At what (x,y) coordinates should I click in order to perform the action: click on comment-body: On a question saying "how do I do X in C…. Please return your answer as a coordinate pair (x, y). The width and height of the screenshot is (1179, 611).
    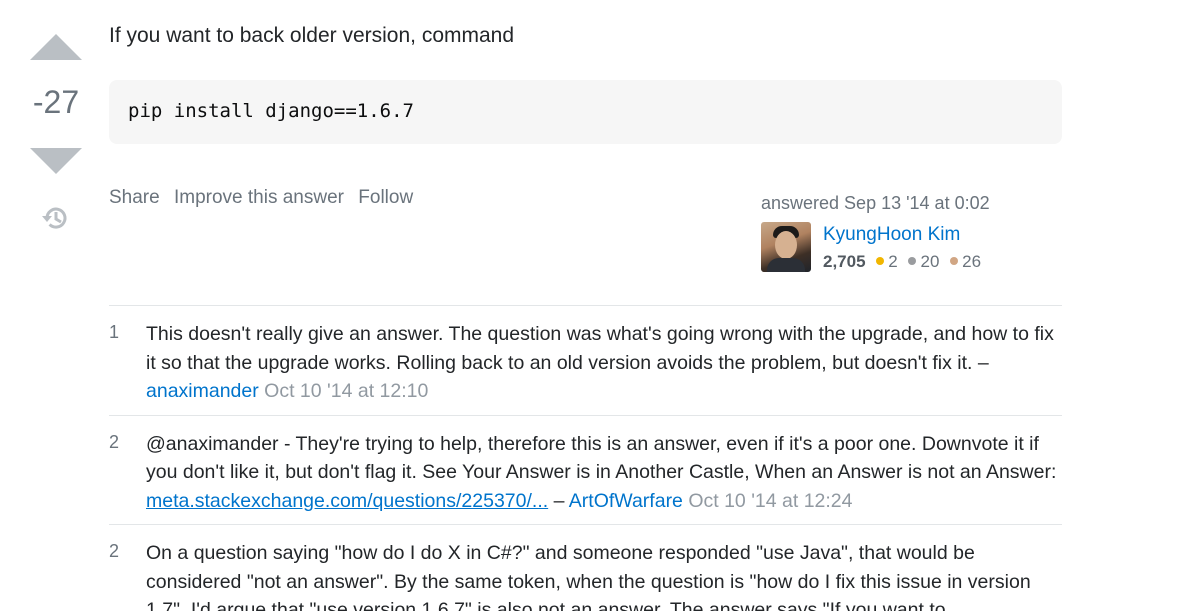
    Looking at the image, I should click on (604, 575).